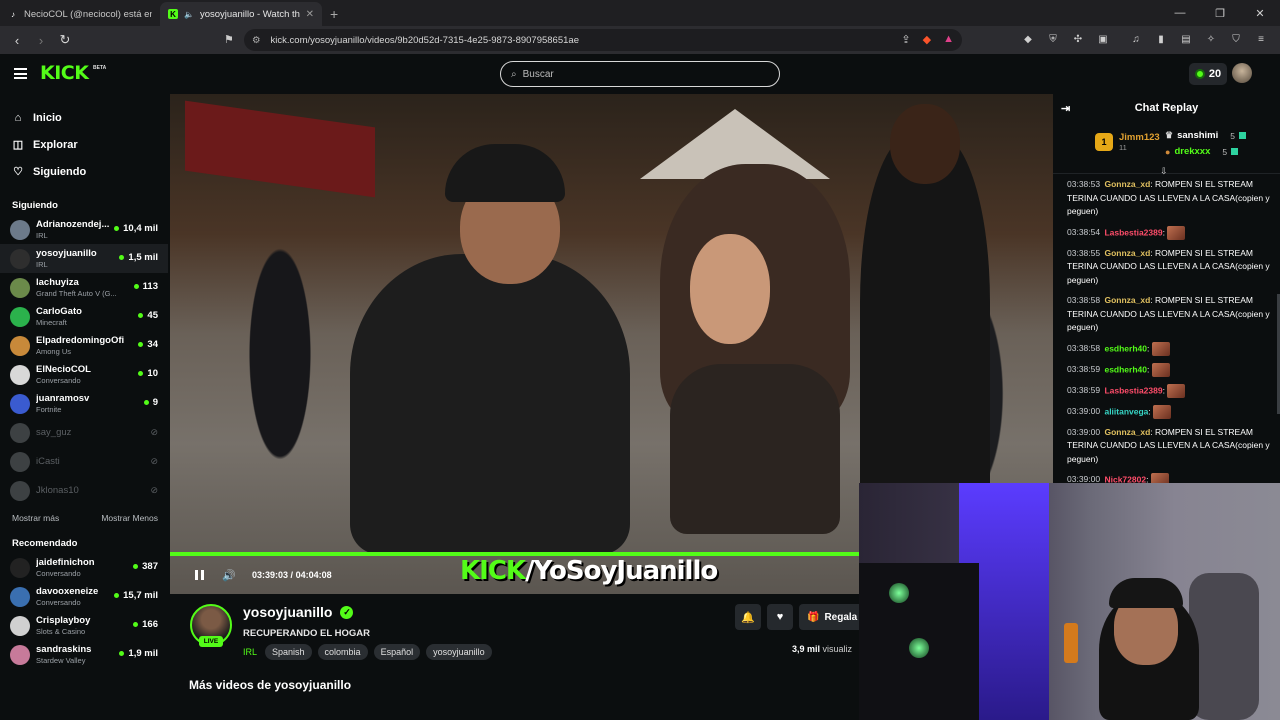 This screenshot has width=1280, height=720. Describe the element at coordinates (152, 373) in the screenshot. I see `viewer-number: 10` at that location.